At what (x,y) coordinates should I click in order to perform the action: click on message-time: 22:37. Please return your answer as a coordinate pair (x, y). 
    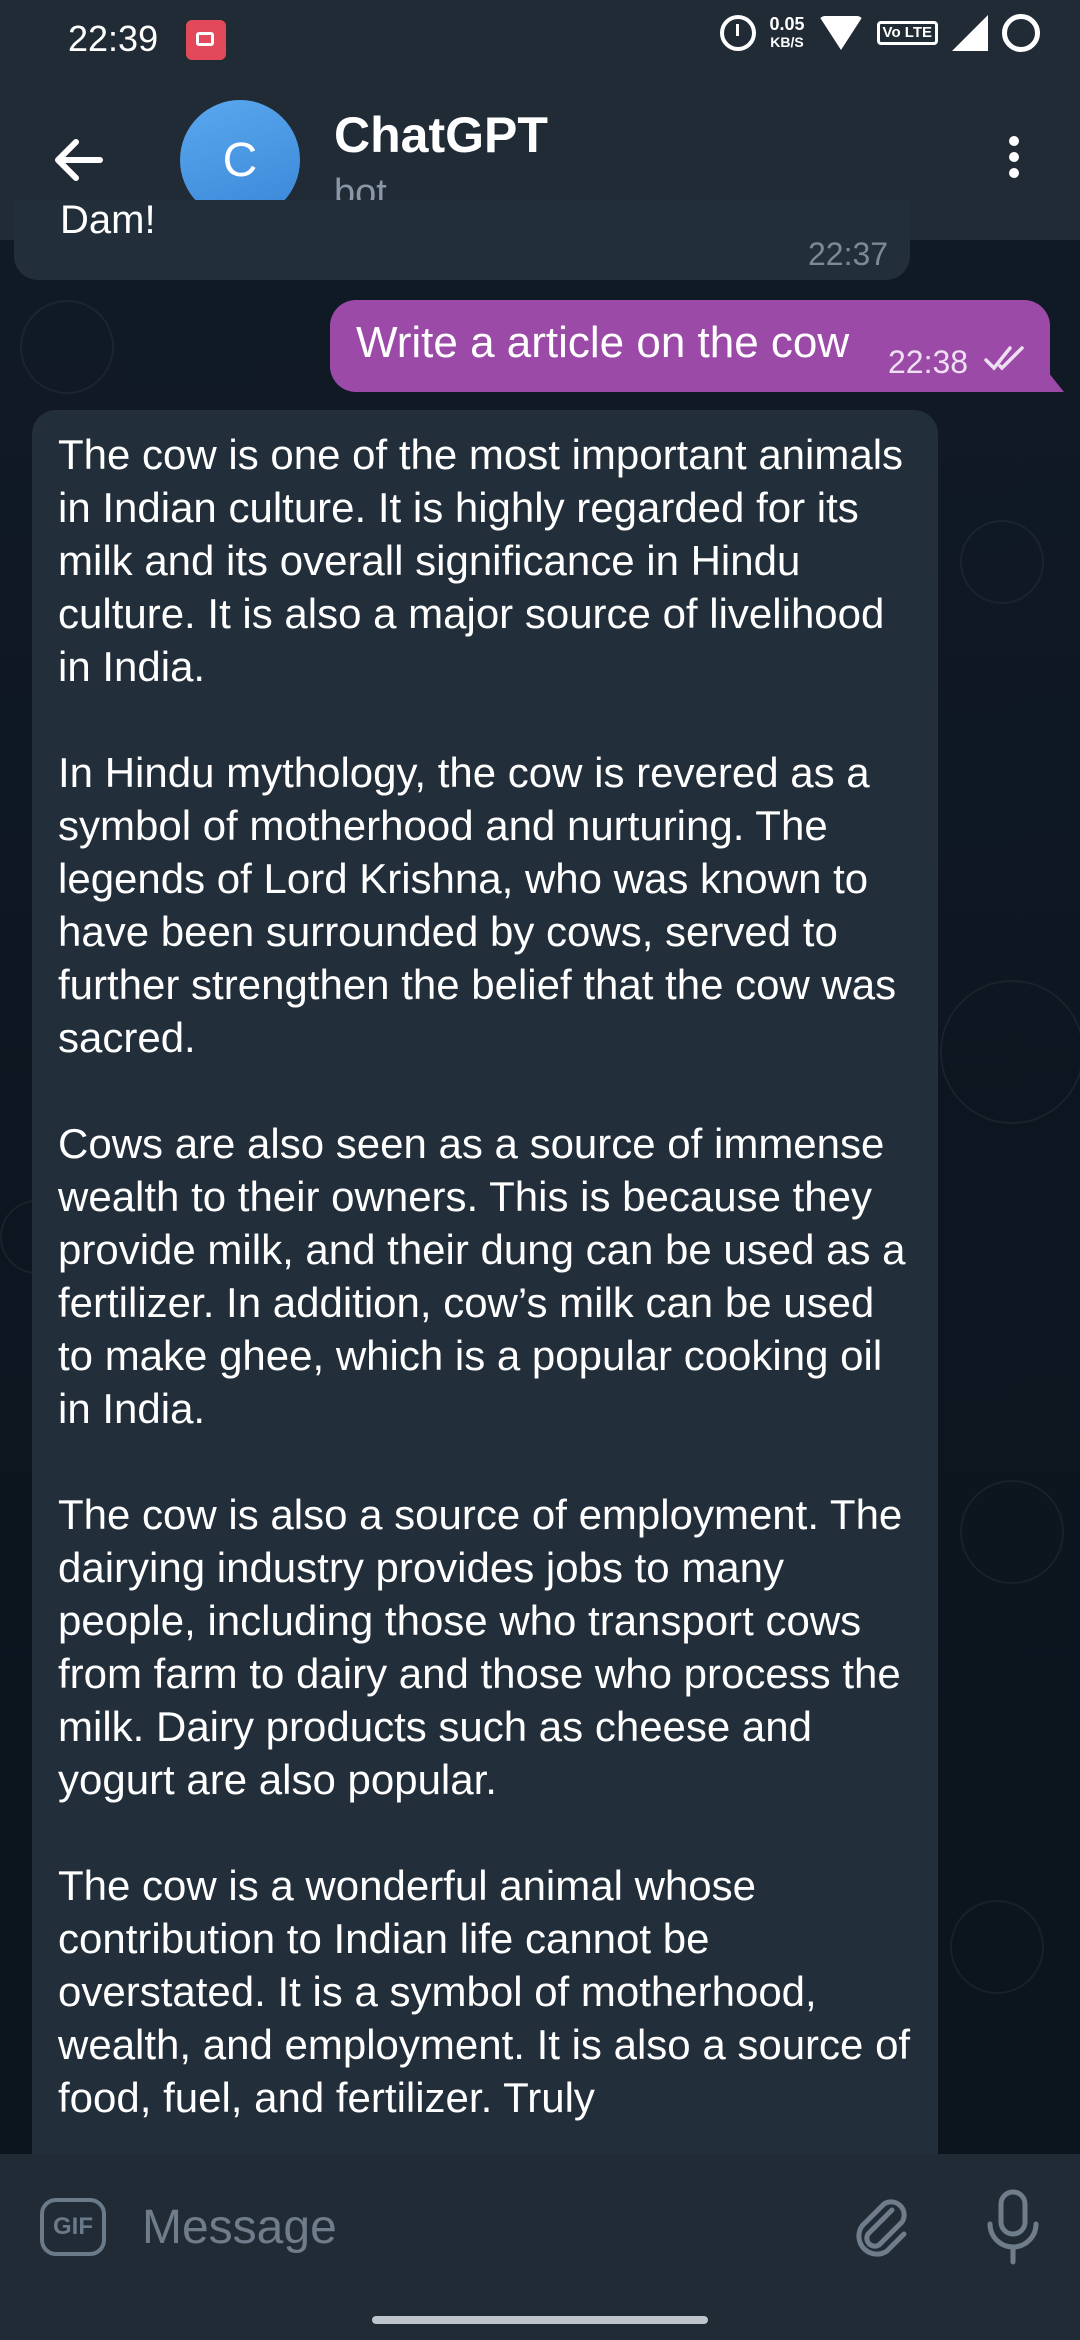
    Looking at the image, I should click on (848, 254).